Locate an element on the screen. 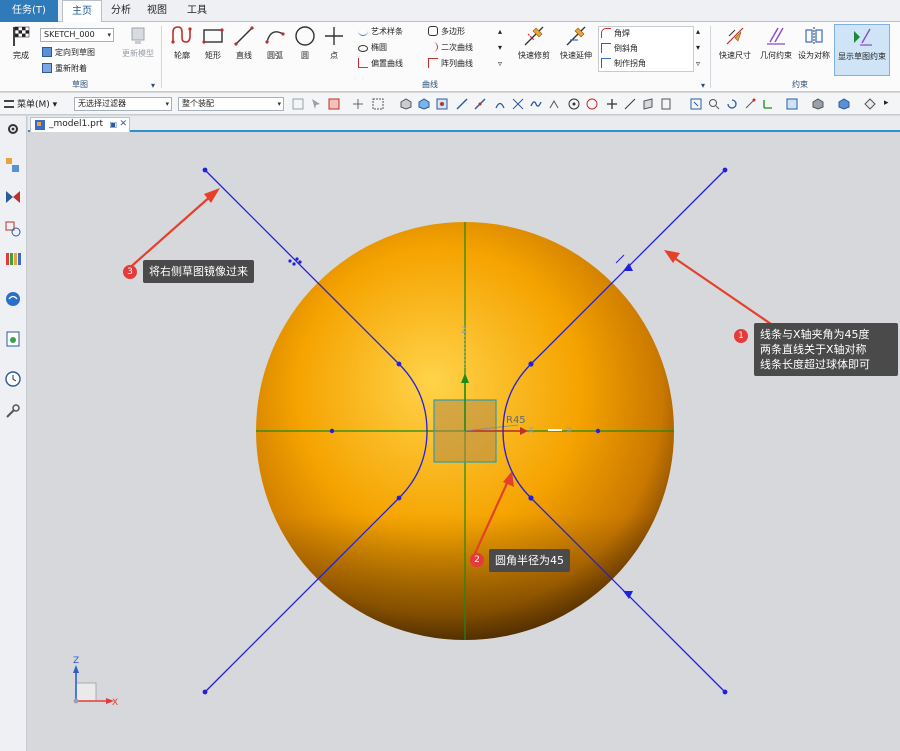  show-sketch-constraints-button: 显示草图约束 is located at coordinates (862, 50).